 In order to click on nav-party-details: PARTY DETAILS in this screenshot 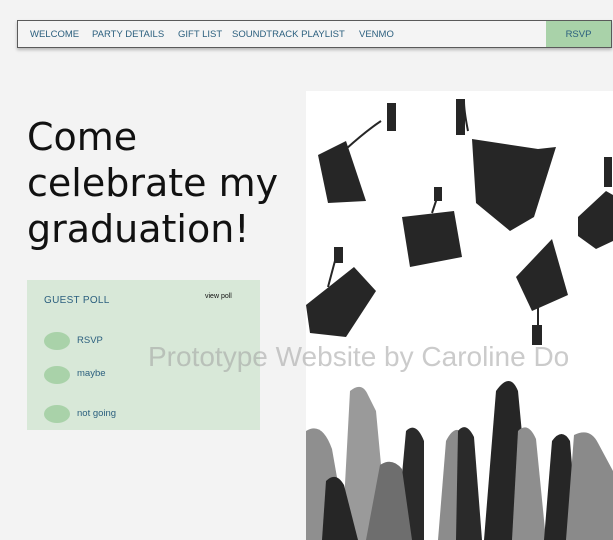, I will do `click(128, 34)`.